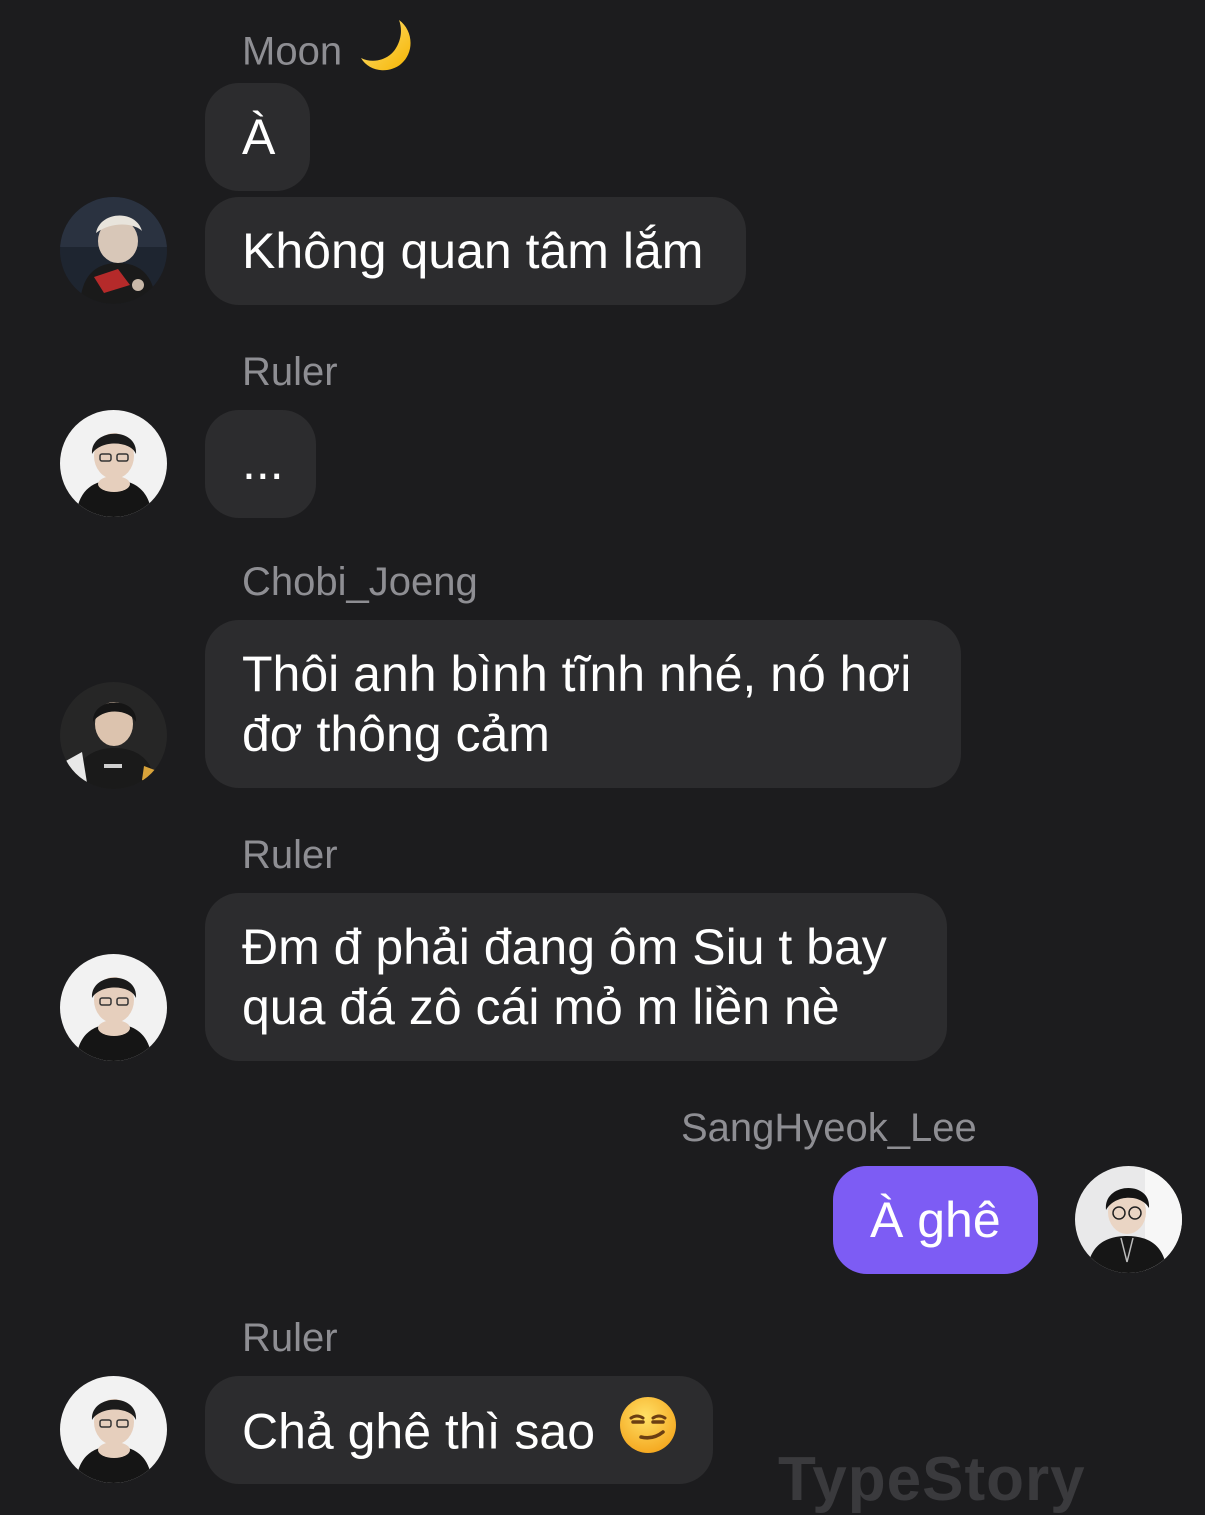 The height and width of the screenshot is (1515, 1205). I want to click on message-bubble: Chả ghê thì sao, so click(459, 1430).